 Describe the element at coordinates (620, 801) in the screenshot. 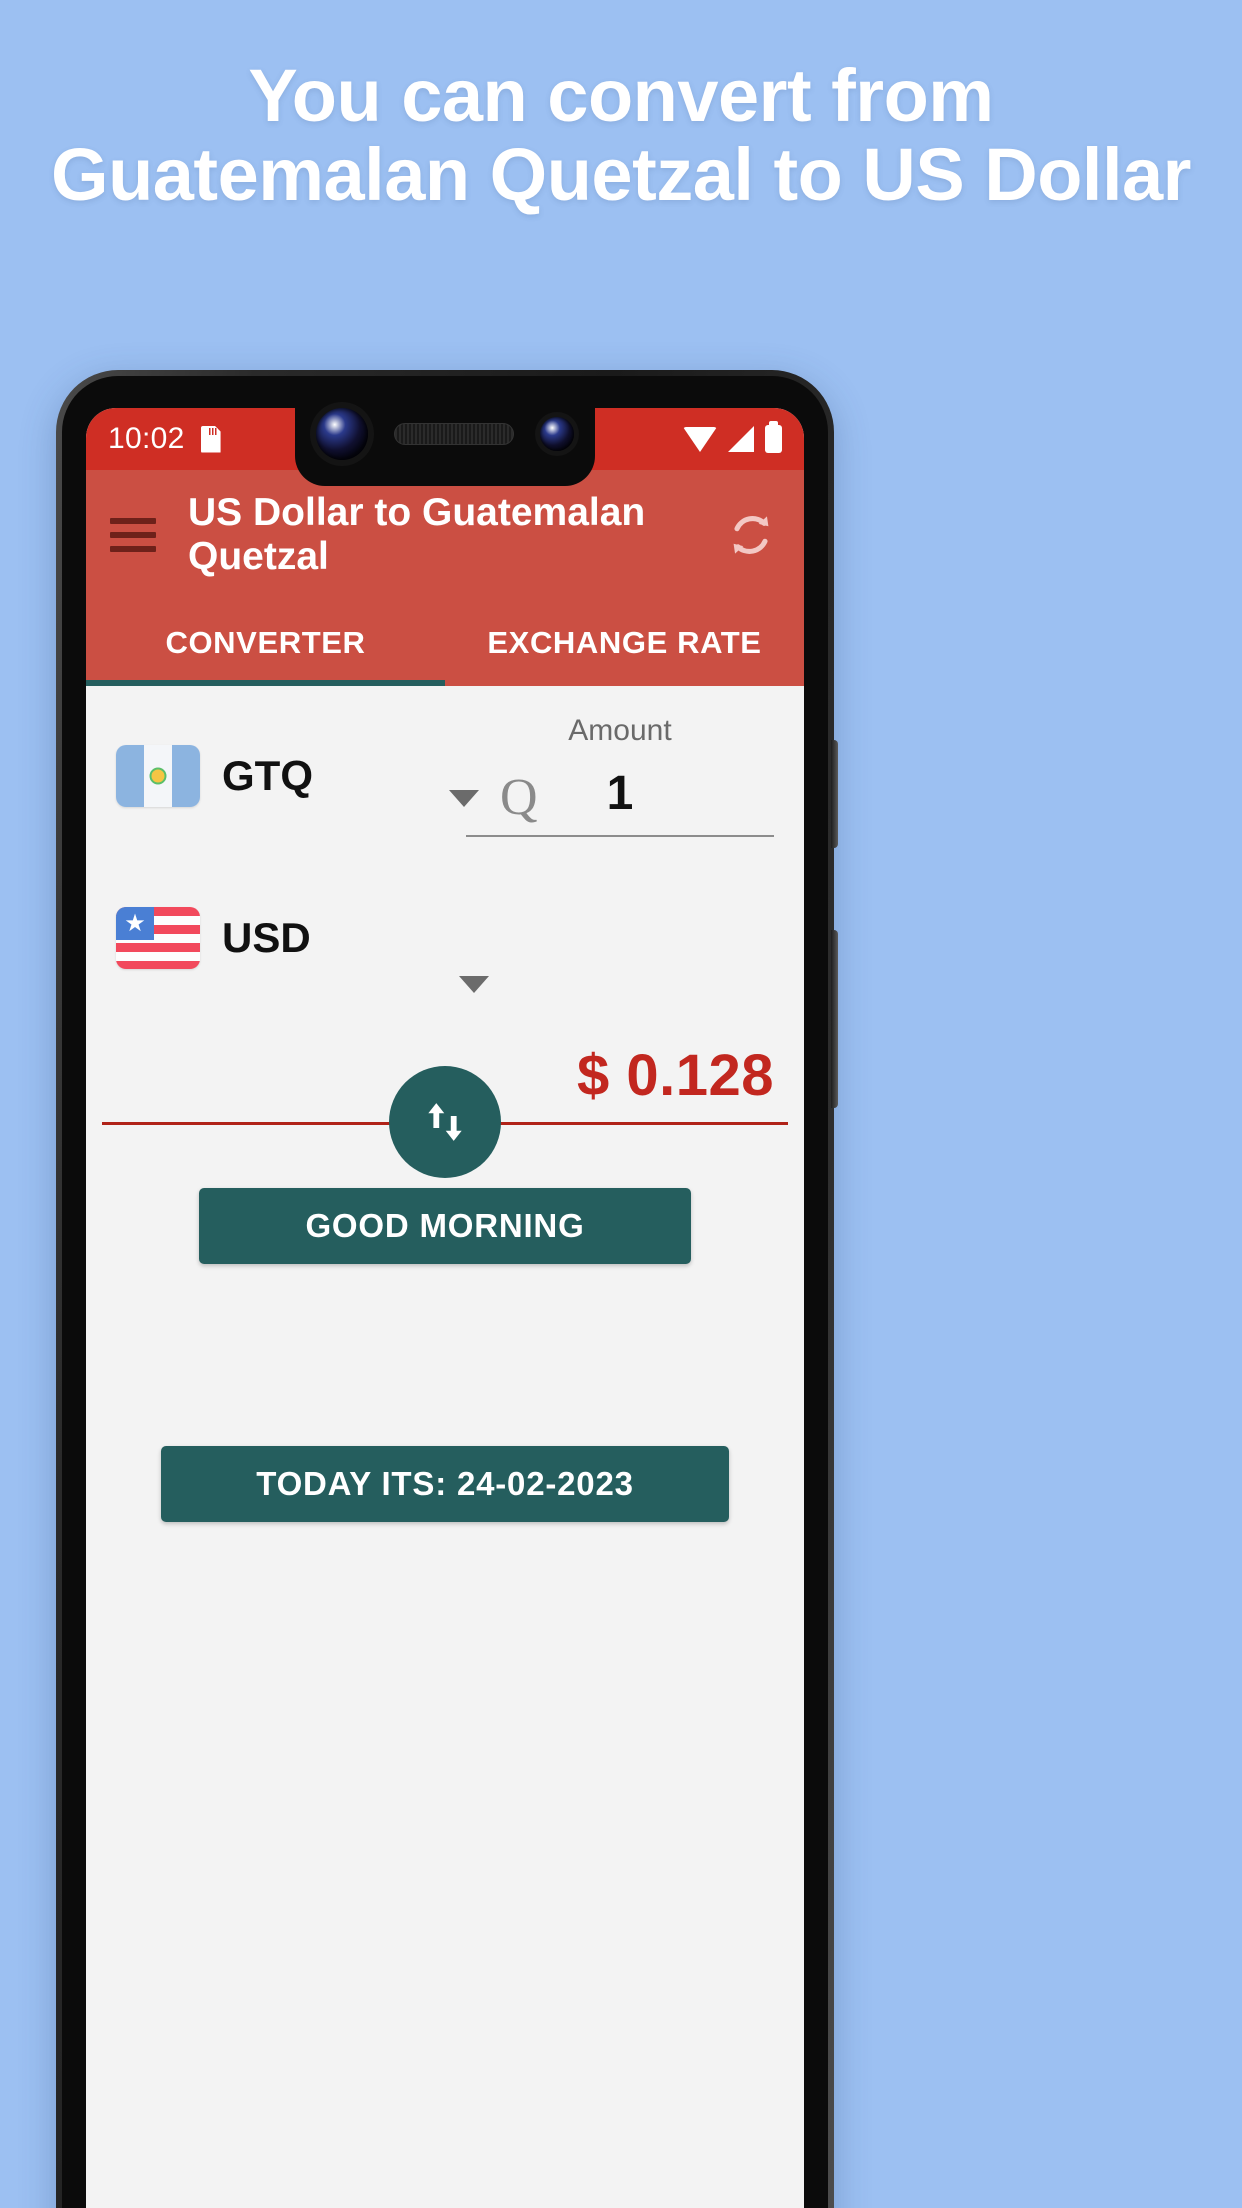

I see `amount-input: 1` at that location.